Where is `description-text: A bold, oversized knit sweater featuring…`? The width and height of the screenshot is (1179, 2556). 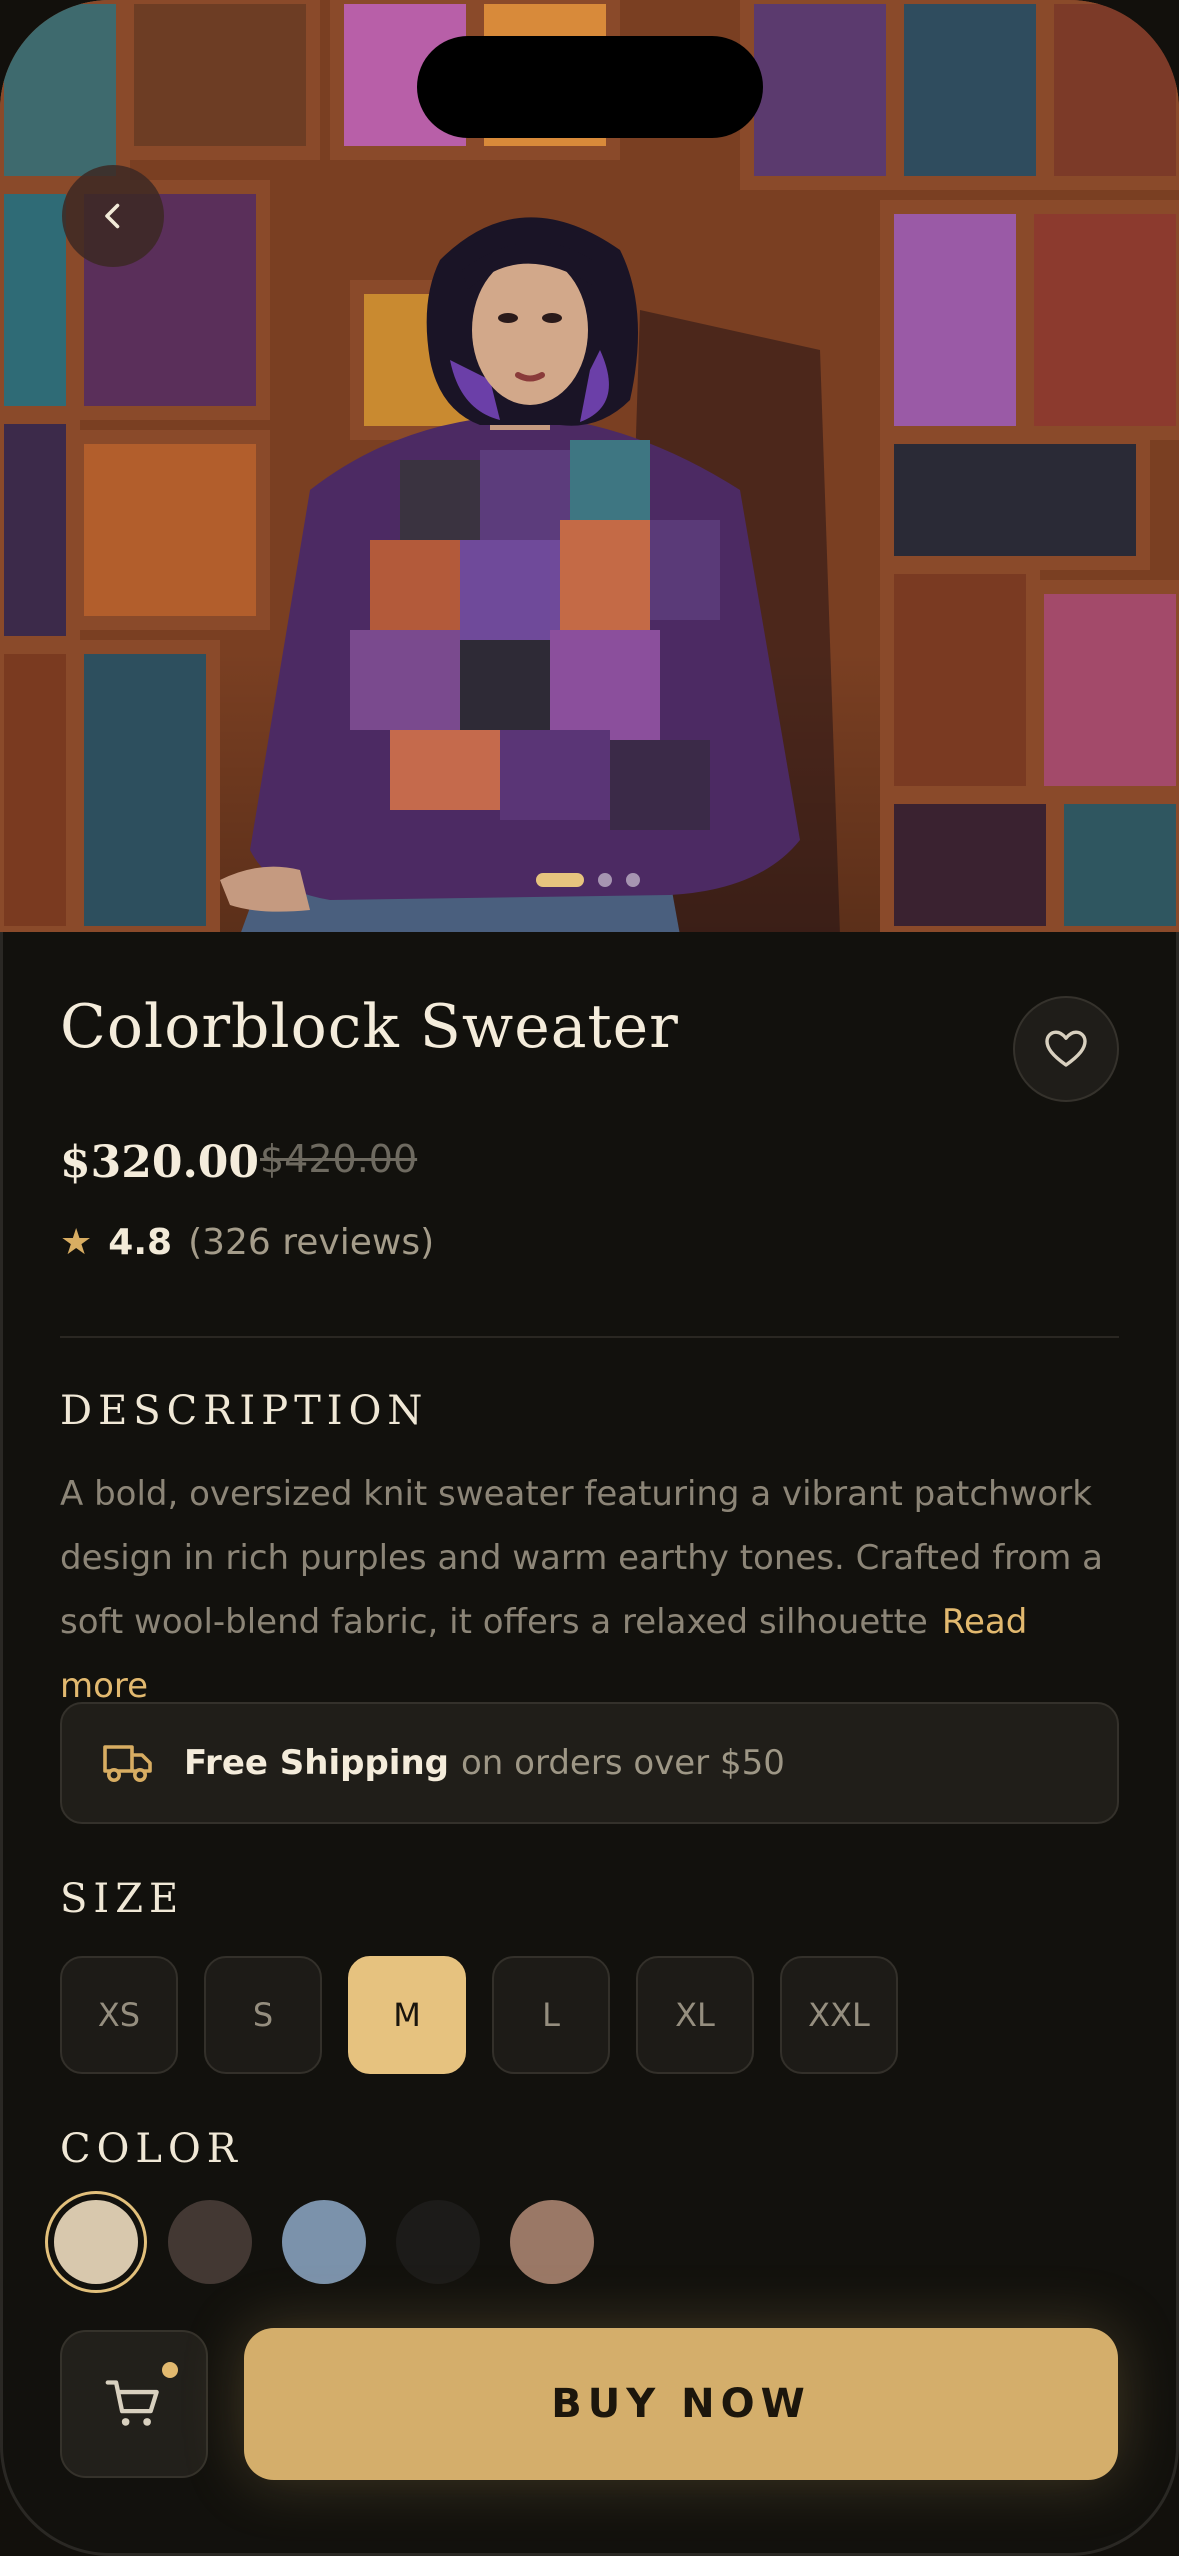
description-text: A bold, oversized knit sweater featuring… is located at coordinates (589, 1590).